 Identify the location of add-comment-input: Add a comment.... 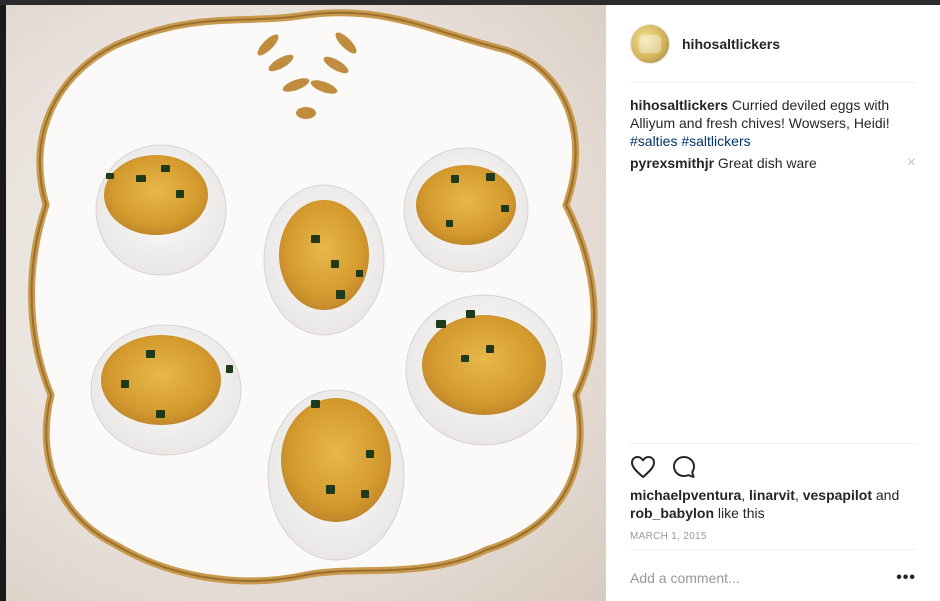
(685, 578).